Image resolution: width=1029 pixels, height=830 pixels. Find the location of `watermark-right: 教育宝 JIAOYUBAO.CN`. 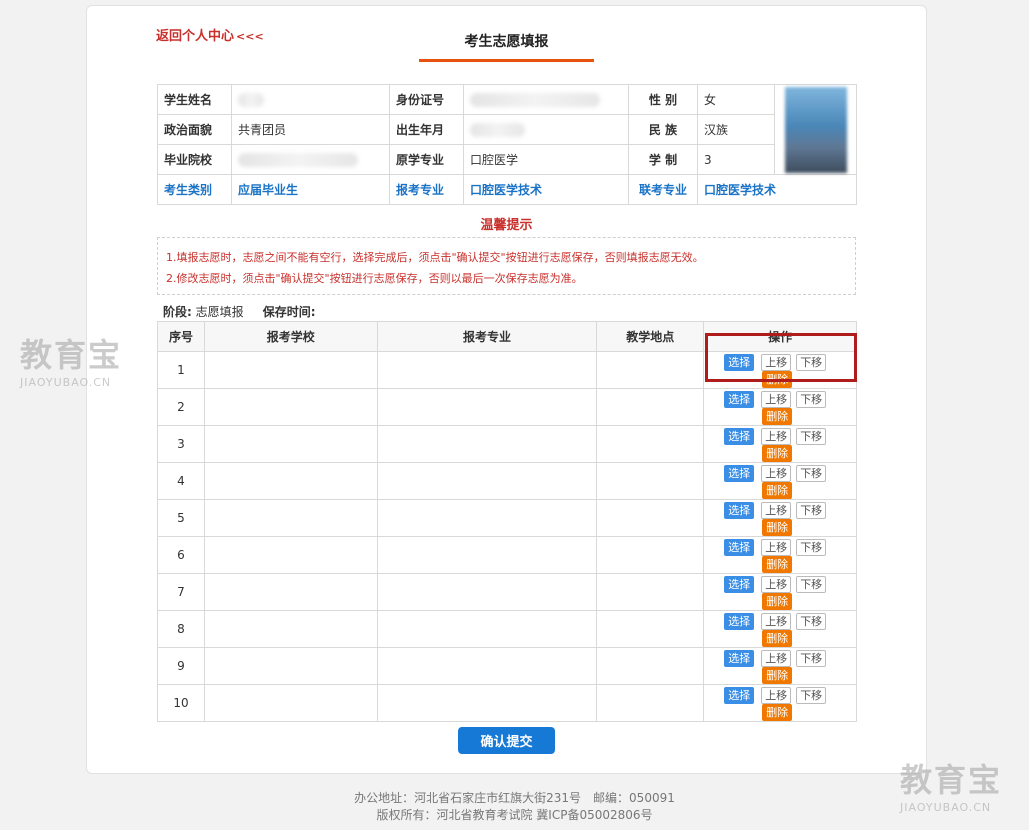

watermark-right: 教育宝 JIAOYUBAO.CN is located at coordinates (951, 784).